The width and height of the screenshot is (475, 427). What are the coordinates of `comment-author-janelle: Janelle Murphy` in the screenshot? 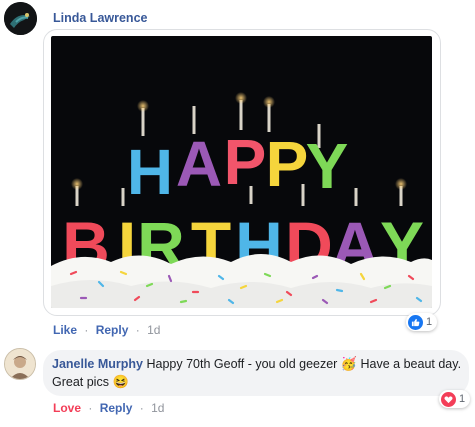 It's located at (97, 364).